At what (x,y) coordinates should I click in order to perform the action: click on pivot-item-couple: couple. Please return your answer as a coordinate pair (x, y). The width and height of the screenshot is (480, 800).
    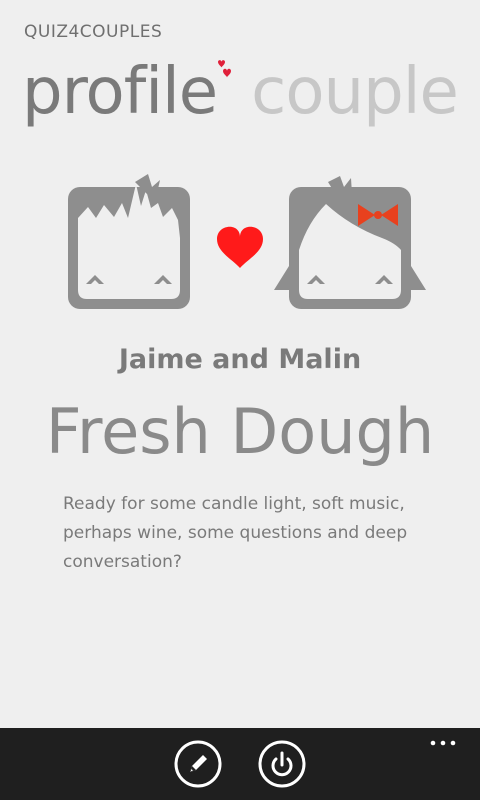
    Looking at the image, I should click on (355, 92).